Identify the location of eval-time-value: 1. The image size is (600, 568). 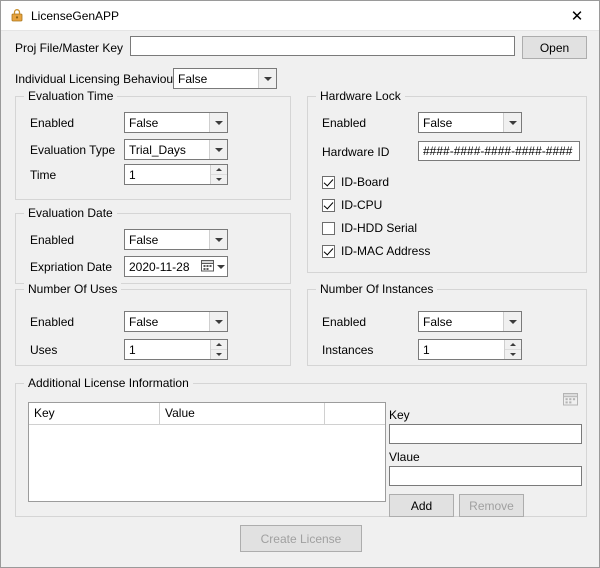
(132, 174).